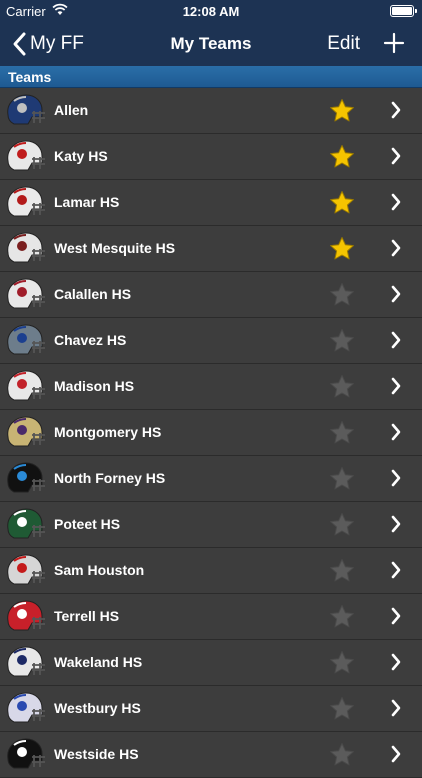 This screenshot has width=422, height=778. Describe the element at coordinates (98, 662) in the screenshot. I see `team-name: Wakeland HS` at that location.